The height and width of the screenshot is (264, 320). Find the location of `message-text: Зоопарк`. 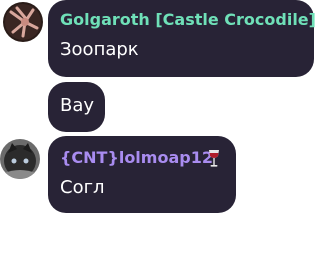

message-text: Зоопарк is located at coordinates (99, 49).